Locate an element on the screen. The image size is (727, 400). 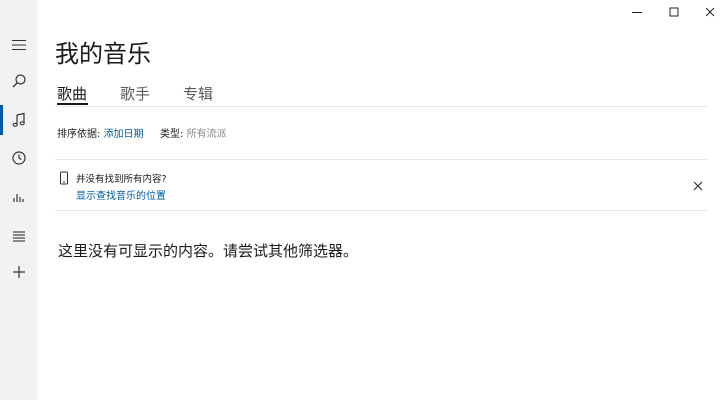
tab-albums: 专辑 is located at coordinates (198, 93).